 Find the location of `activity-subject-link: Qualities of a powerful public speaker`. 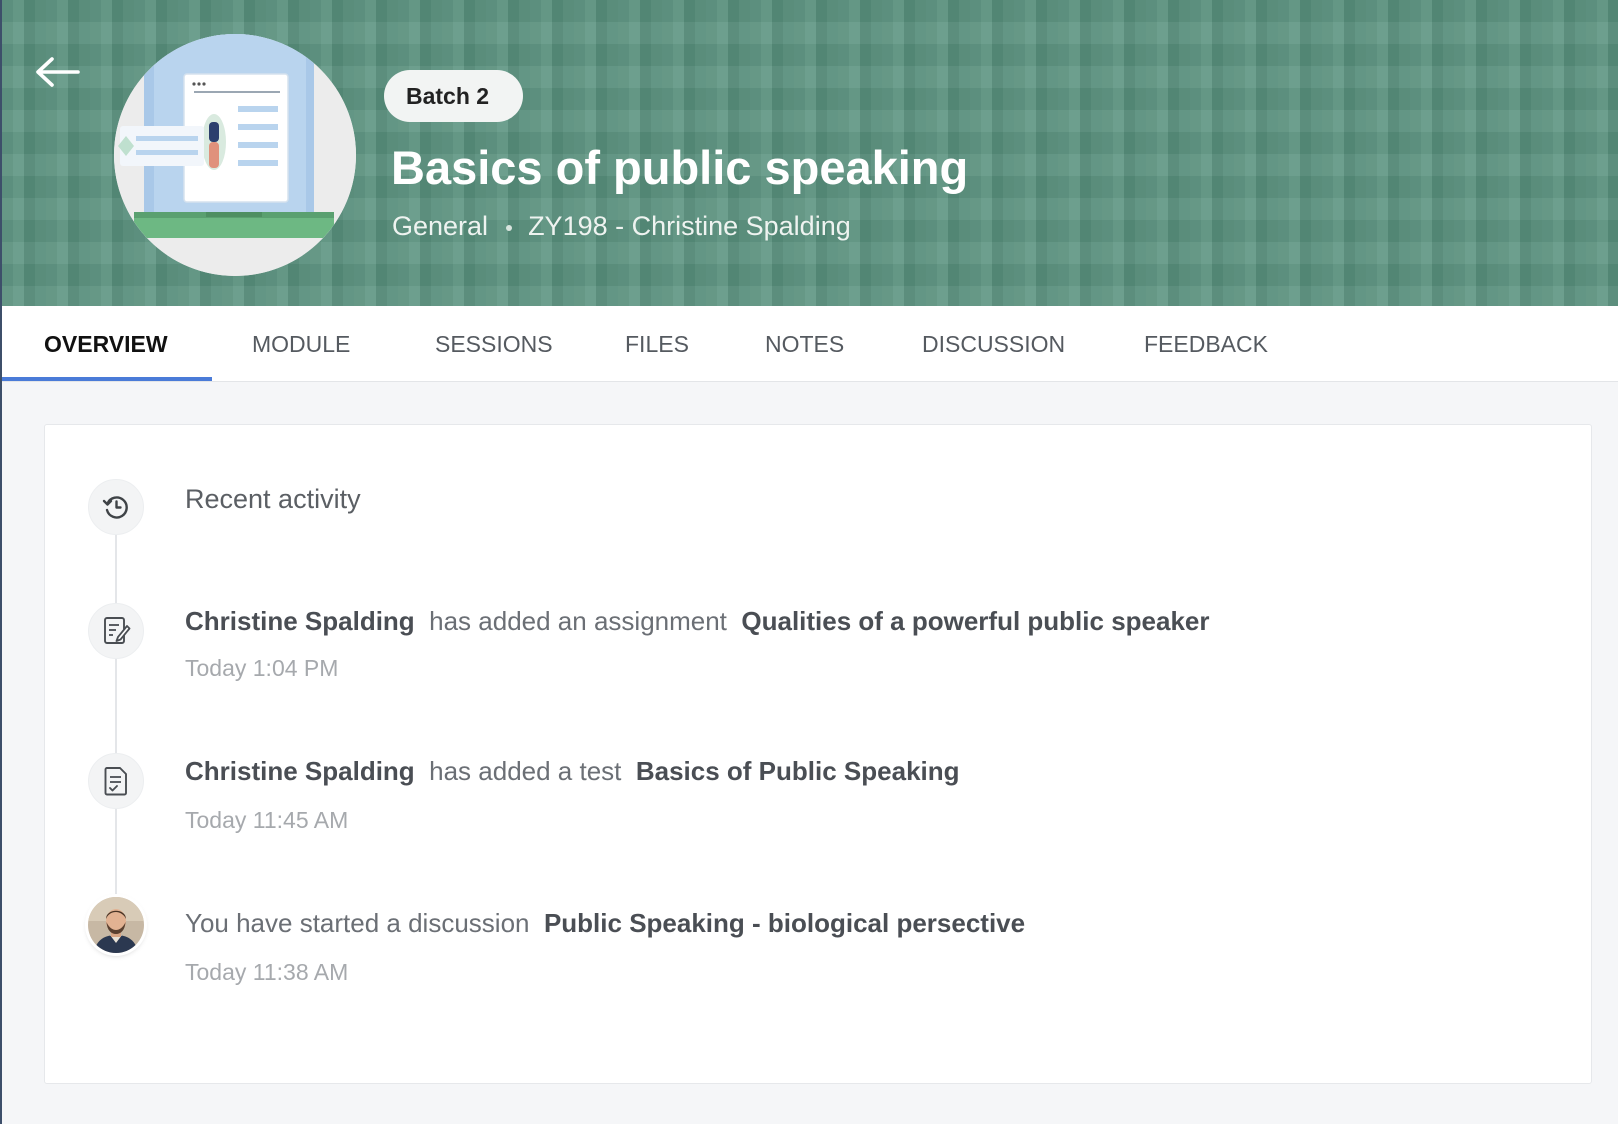

activity-subject-link: Qualities of a powerful public speaker is located at coordinates (975, 621).